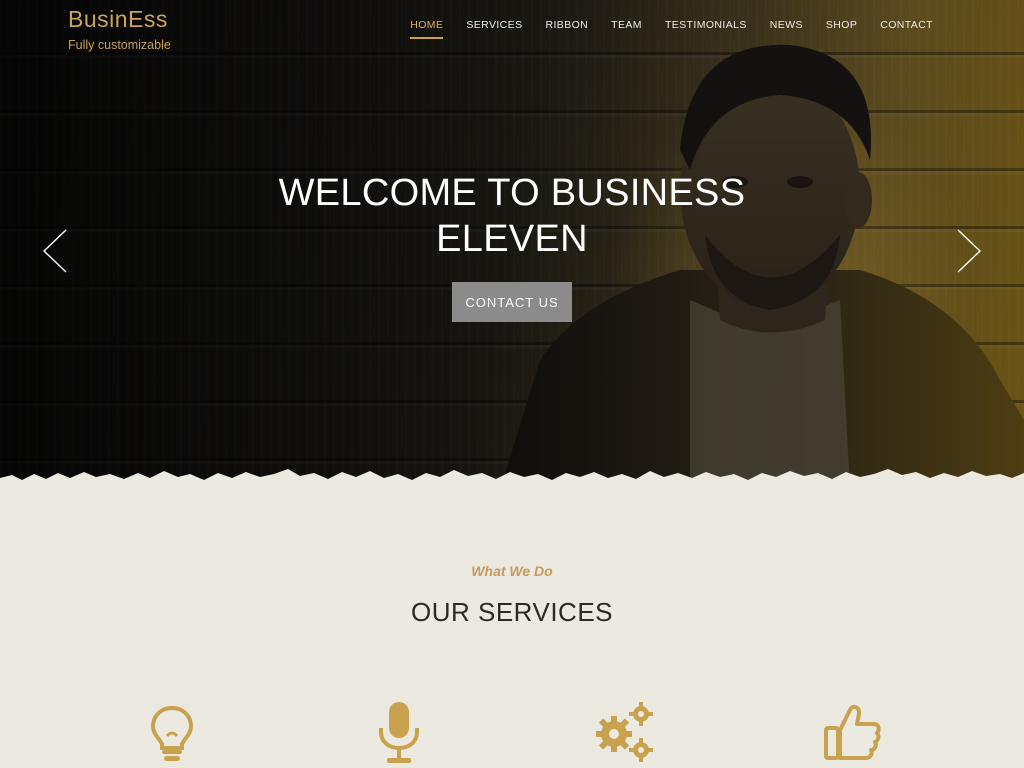 This screenshot has height=768, width=1024. What do you see at coordinates (626, 29) in the screenshot?
I see `nav-team: TEAM` at bounding box center [626, 29].